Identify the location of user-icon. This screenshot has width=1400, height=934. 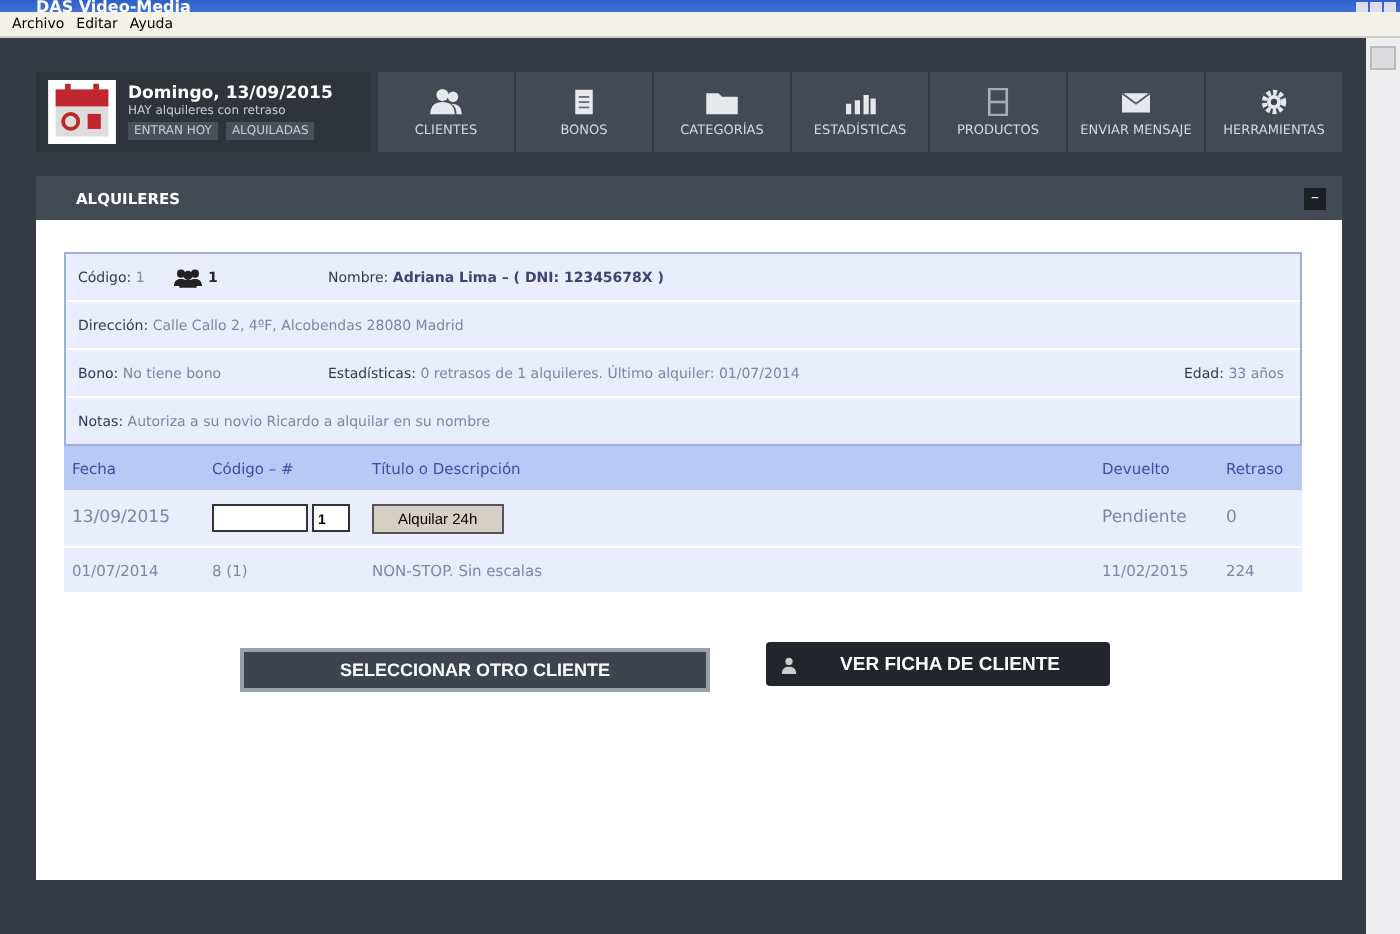
(789, 664).